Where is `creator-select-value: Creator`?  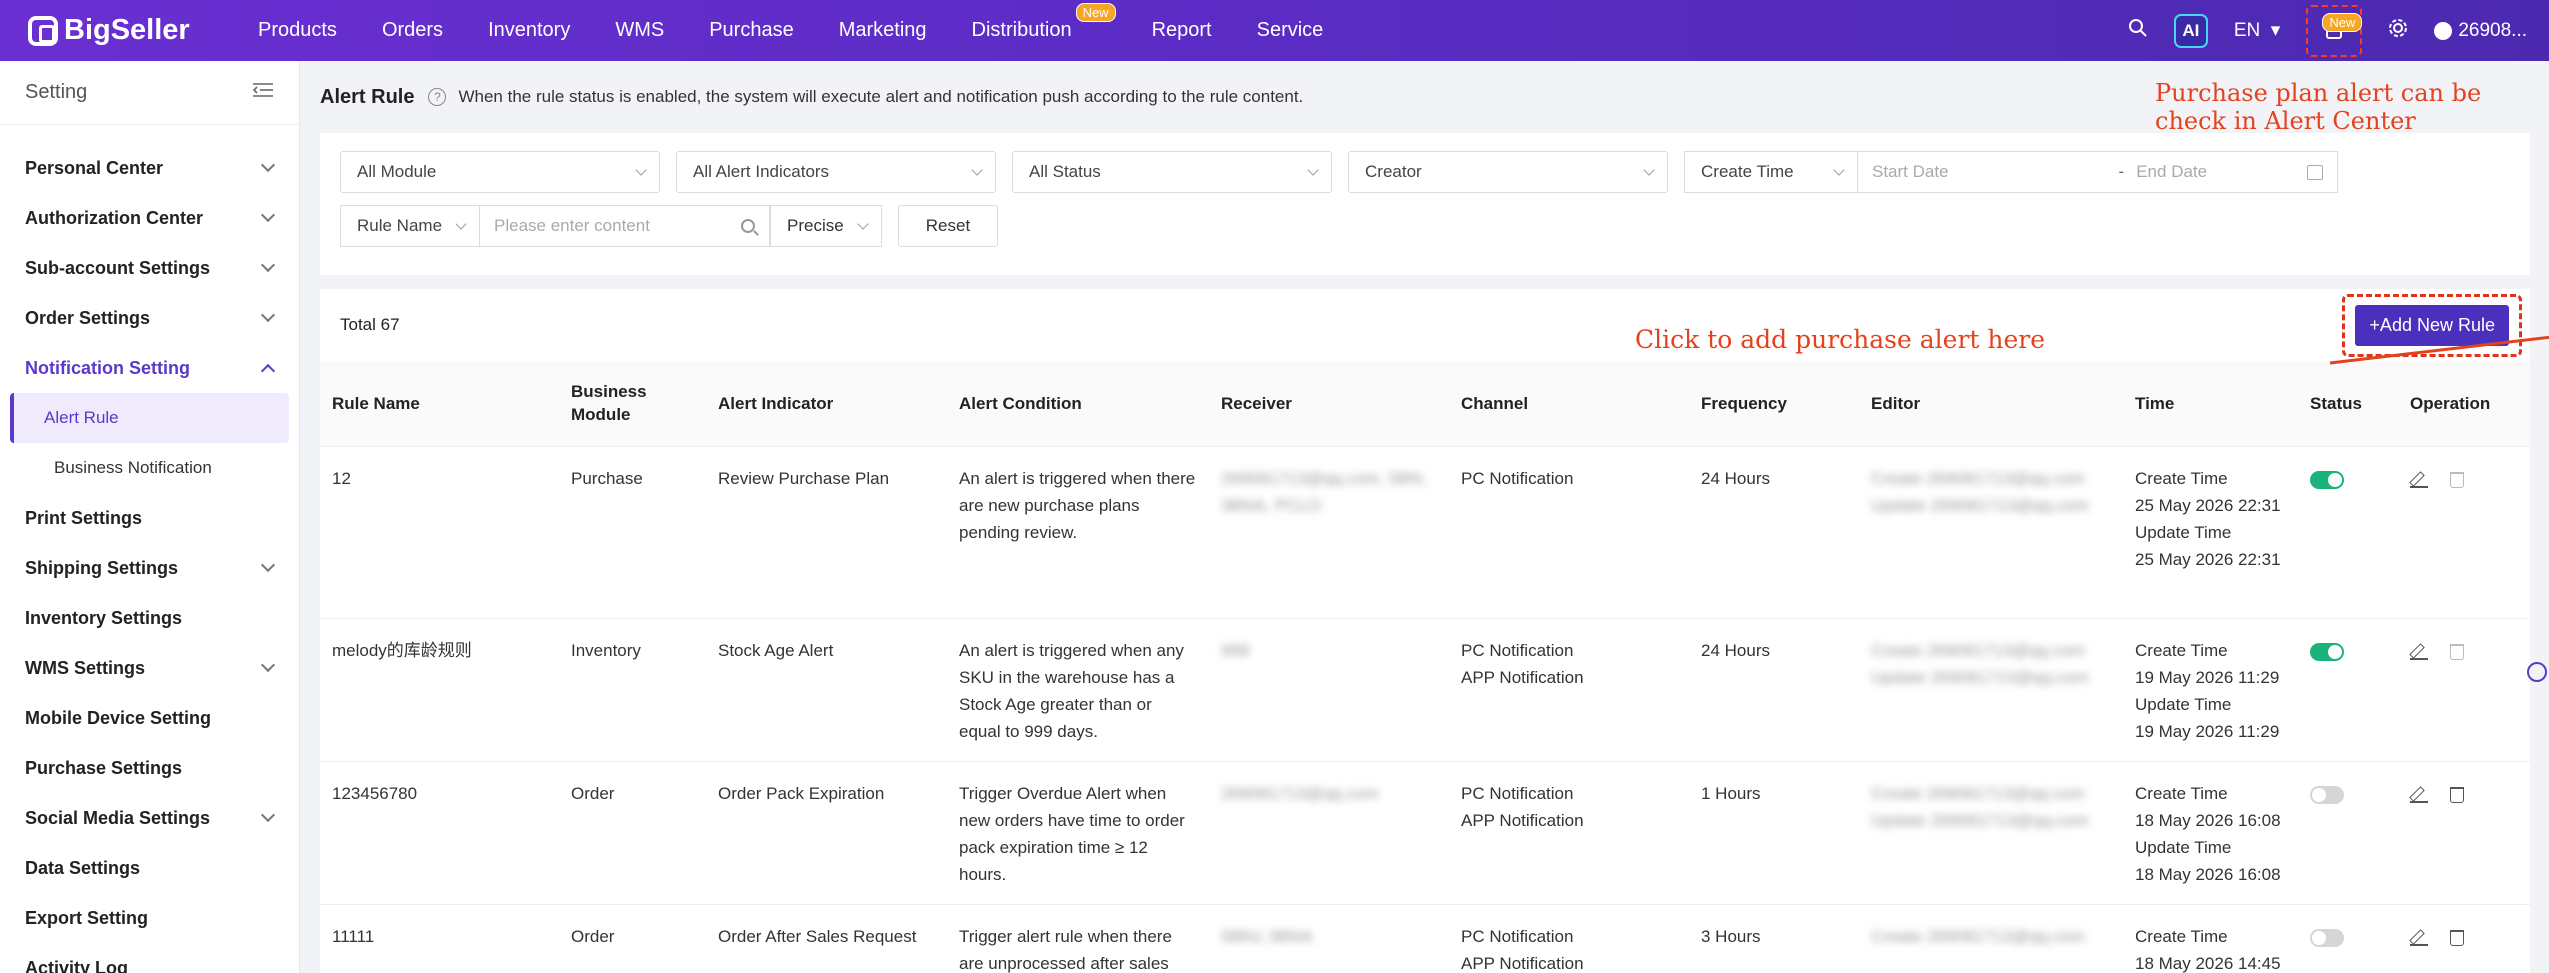
creator-select-value: Creator is located at coordinates (1393, 171).